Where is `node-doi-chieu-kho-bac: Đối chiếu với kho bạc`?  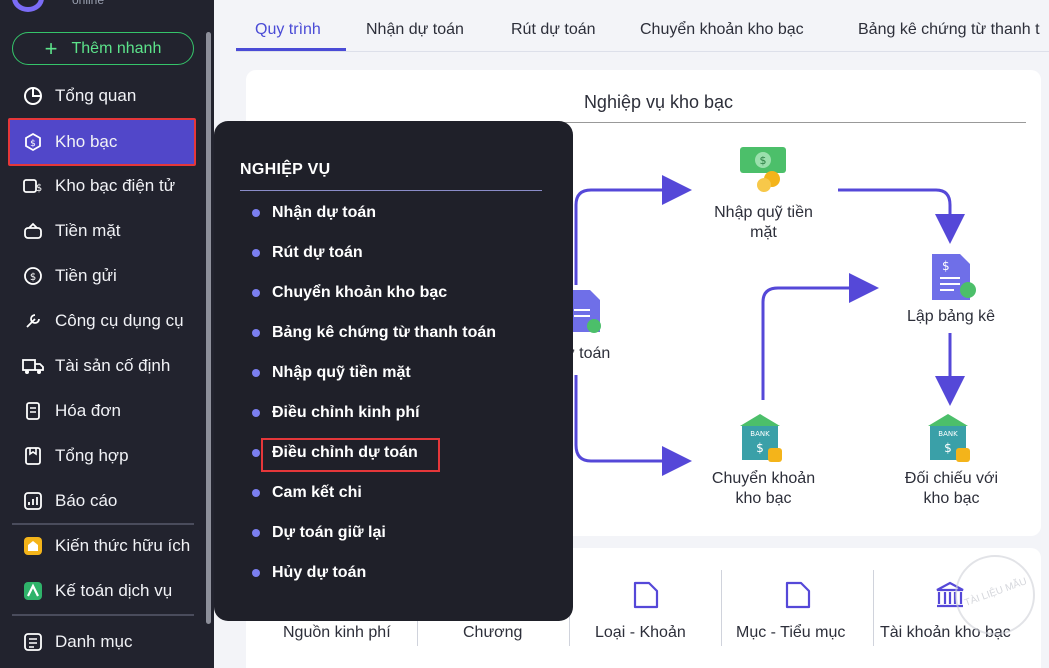
node-doi-chieu-kho-bac: Đối chiếu với kho bạc is located at coordinates (951, 489).